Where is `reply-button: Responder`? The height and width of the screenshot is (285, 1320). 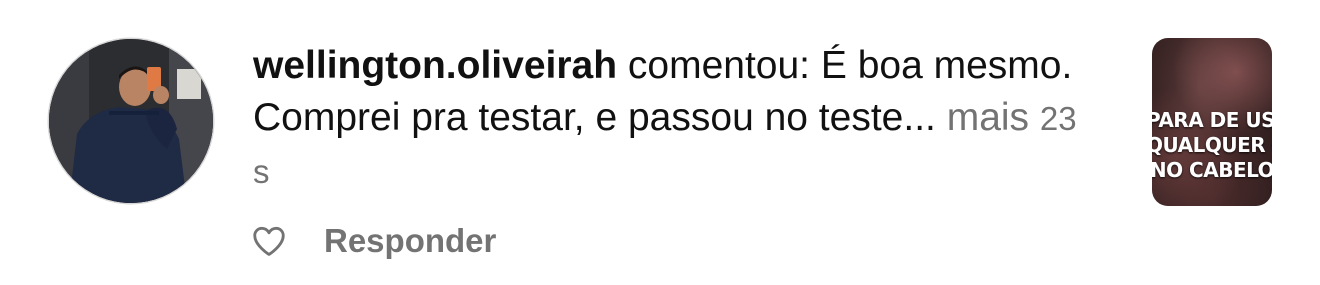 reply-button: Responder is located at coordinates (410, 241).